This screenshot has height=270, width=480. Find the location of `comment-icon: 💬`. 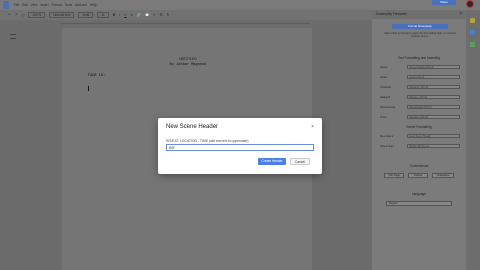

comment-icon: 💬 is located at coordinates (147, 15).